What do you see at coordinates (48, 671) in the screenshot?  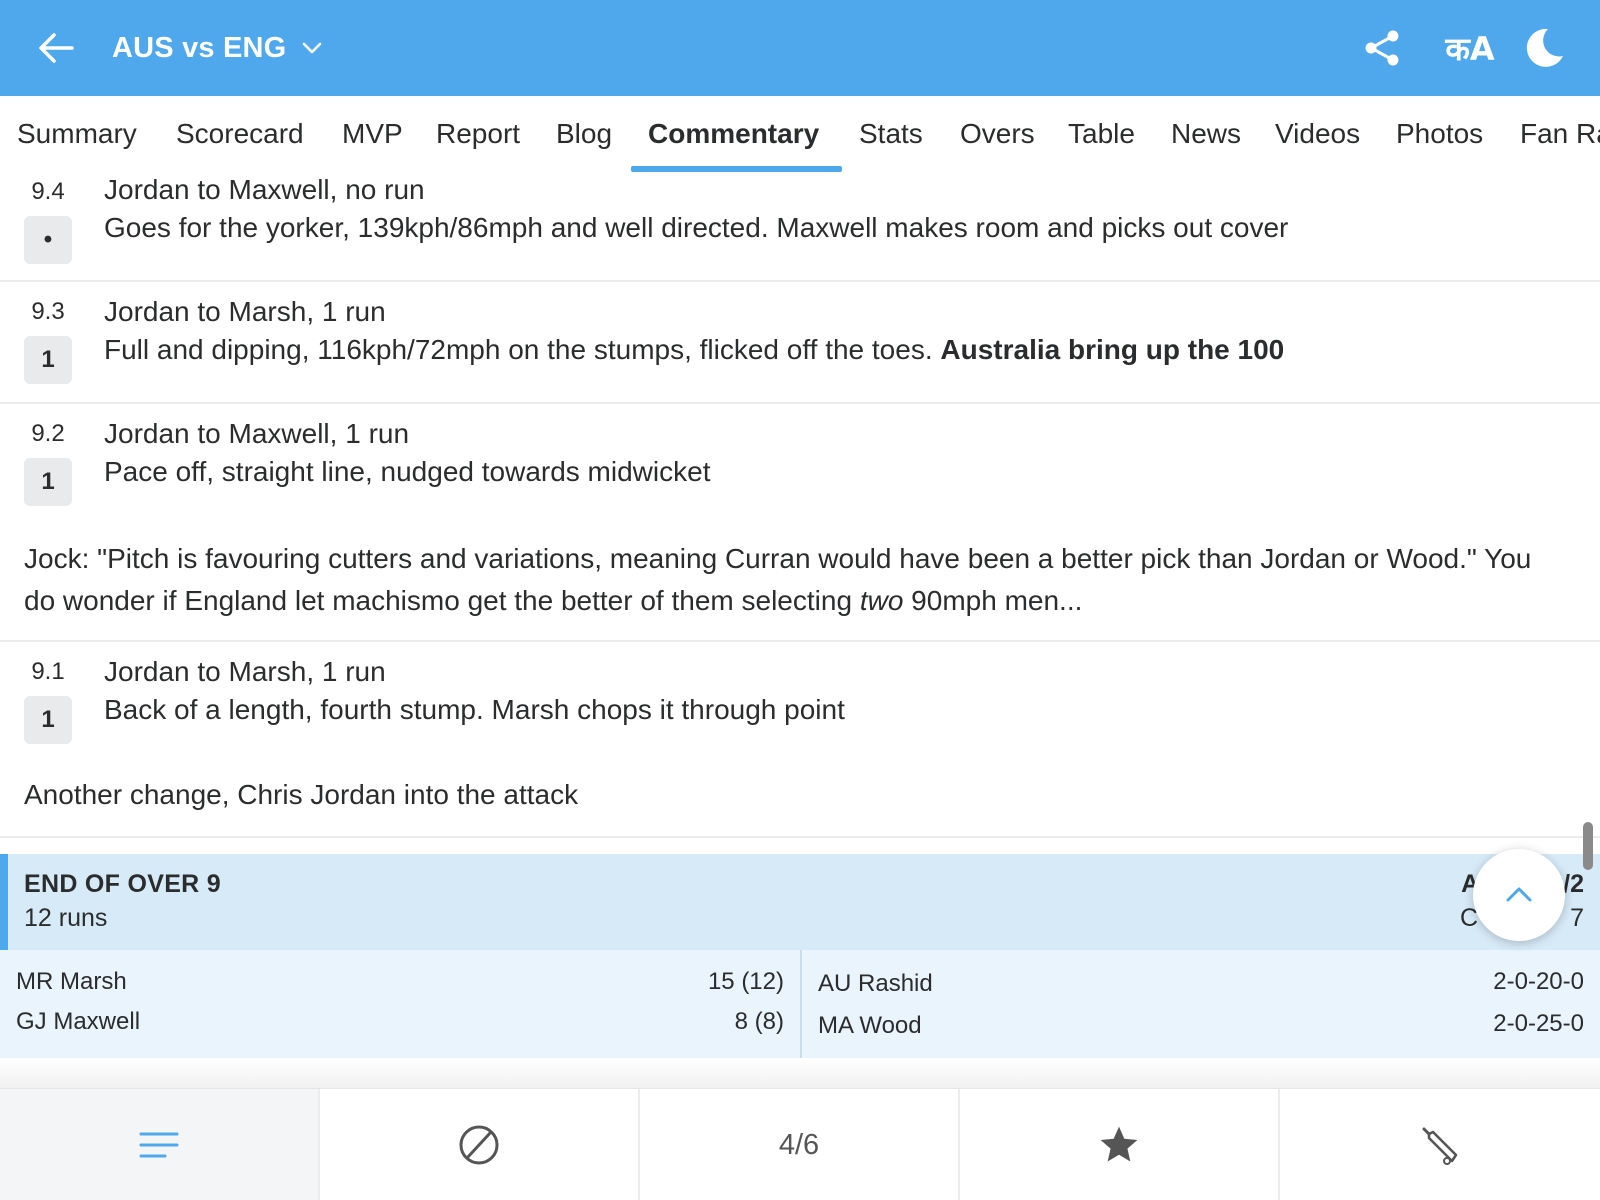 I see `over-number: 9.1` at bounding box center [48, 671].